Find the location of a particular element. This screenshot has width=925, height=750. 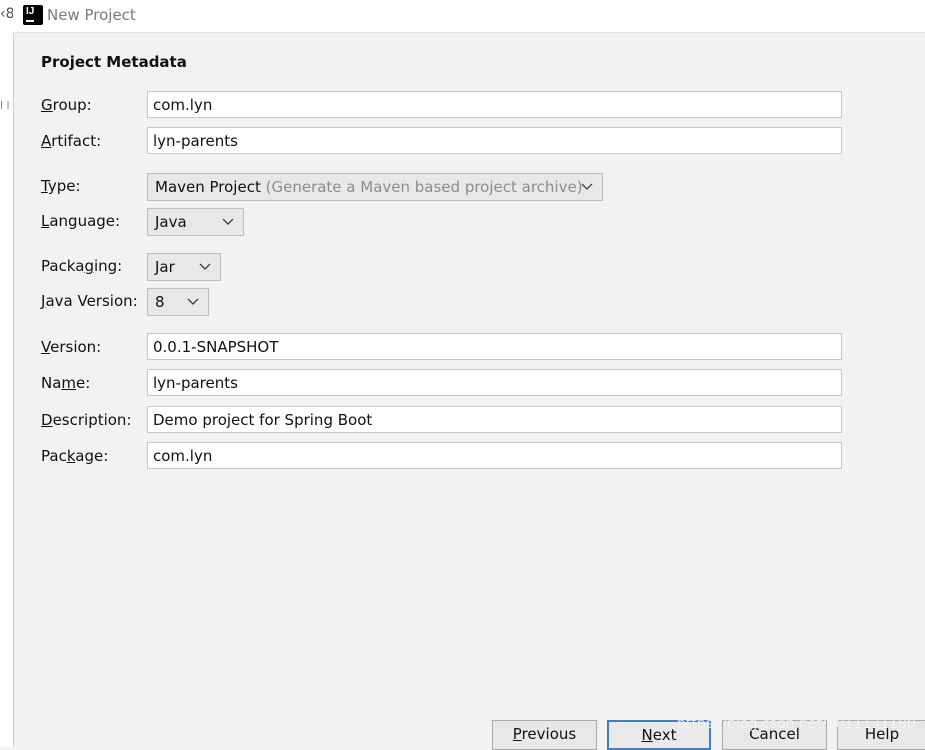

java-version-label: Java Version: is located at coordinates (89, 301).